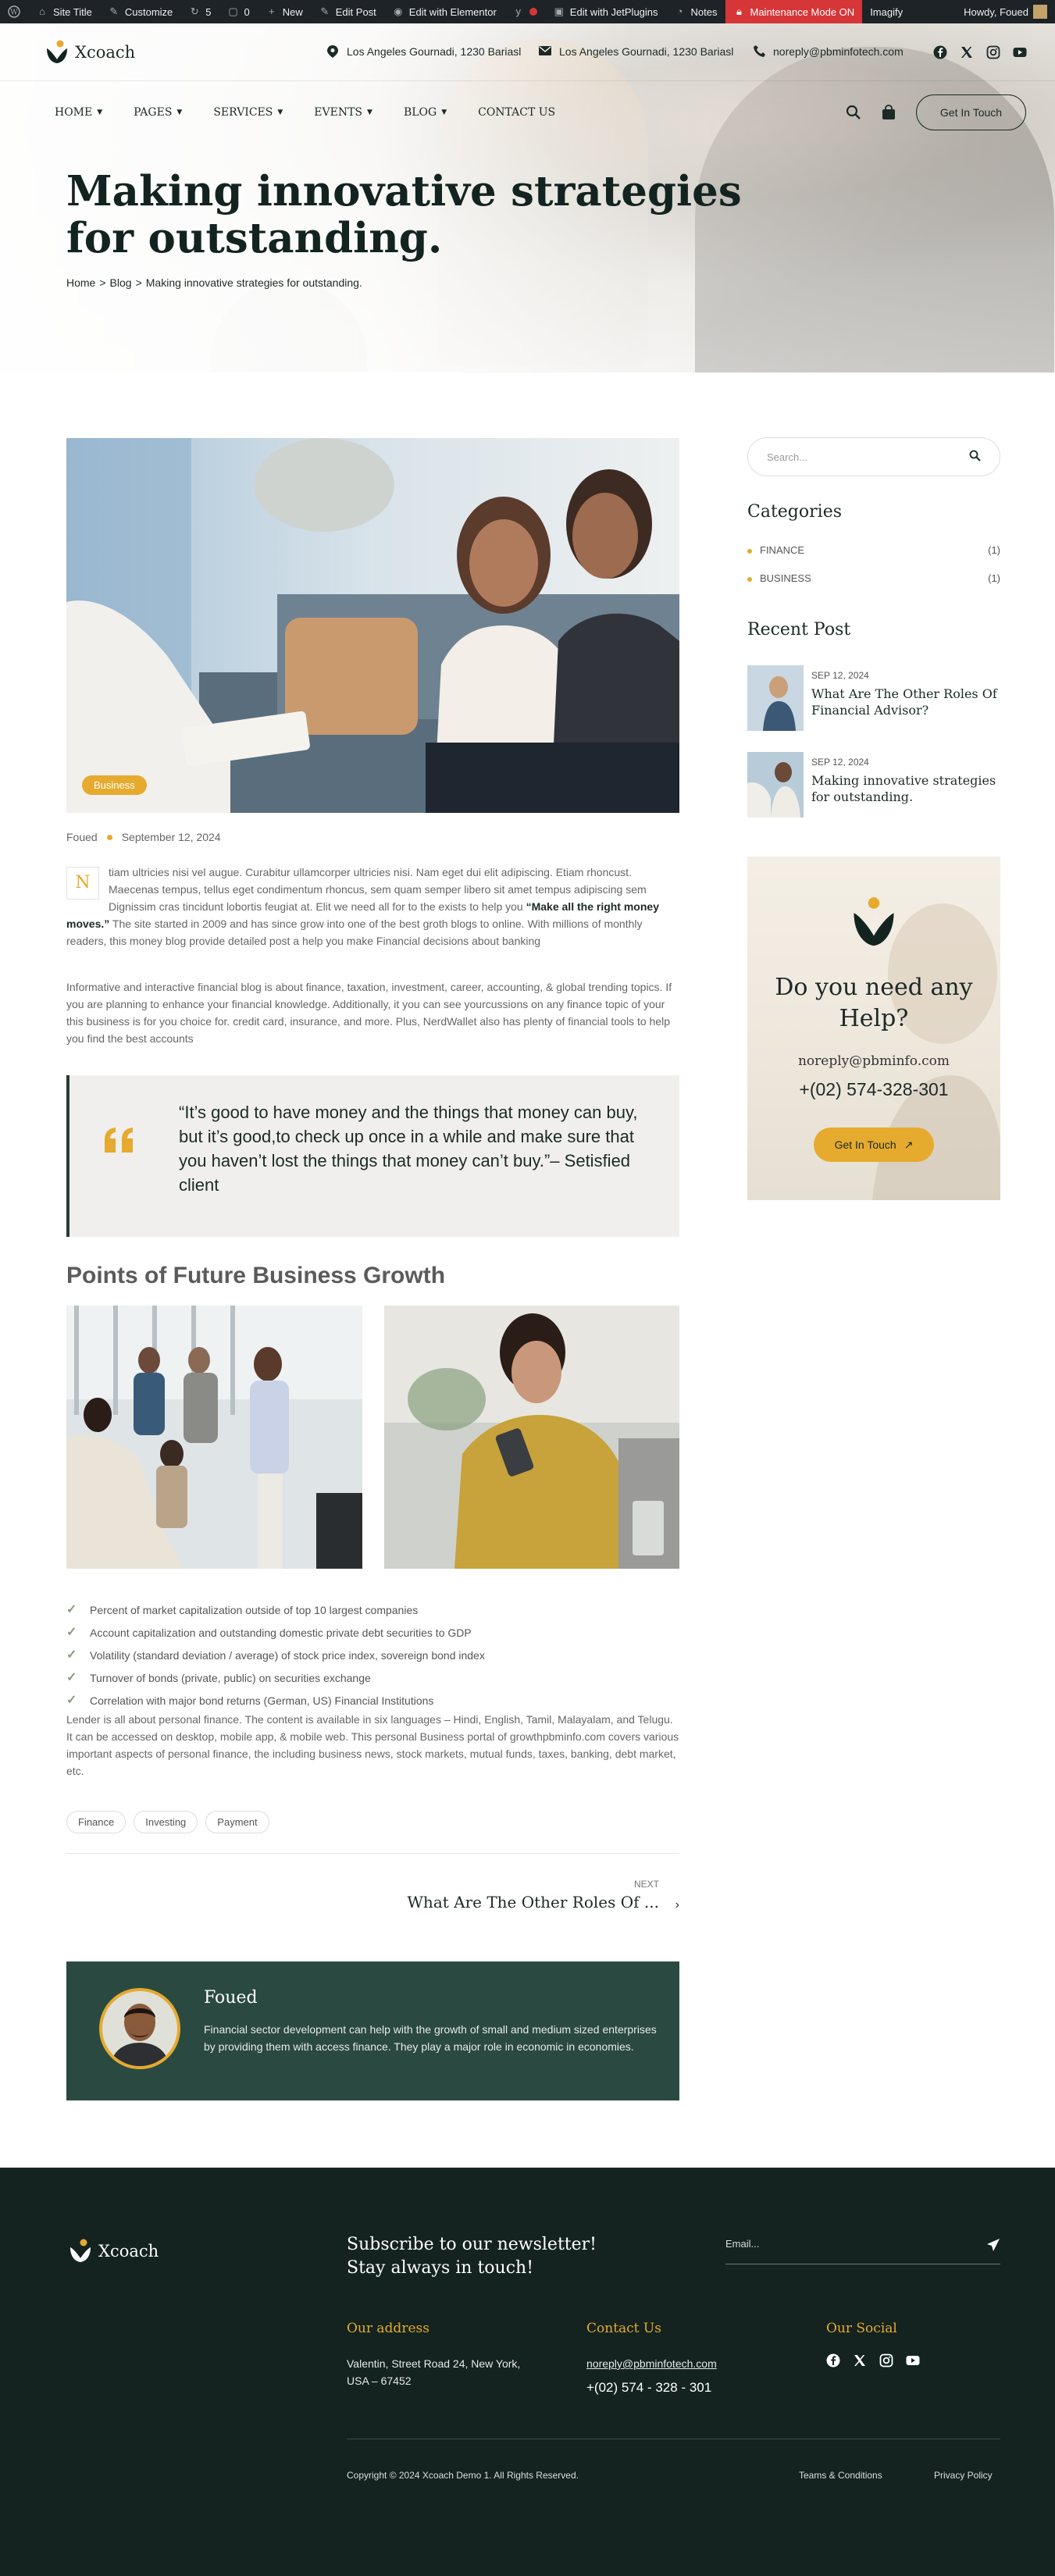 The height and width of the screenshot is (2576, 1055). Describe the element at coordinates (873, 1061) in the screenshot. I see `help-email: noreply@pbminfo.com` at that location.